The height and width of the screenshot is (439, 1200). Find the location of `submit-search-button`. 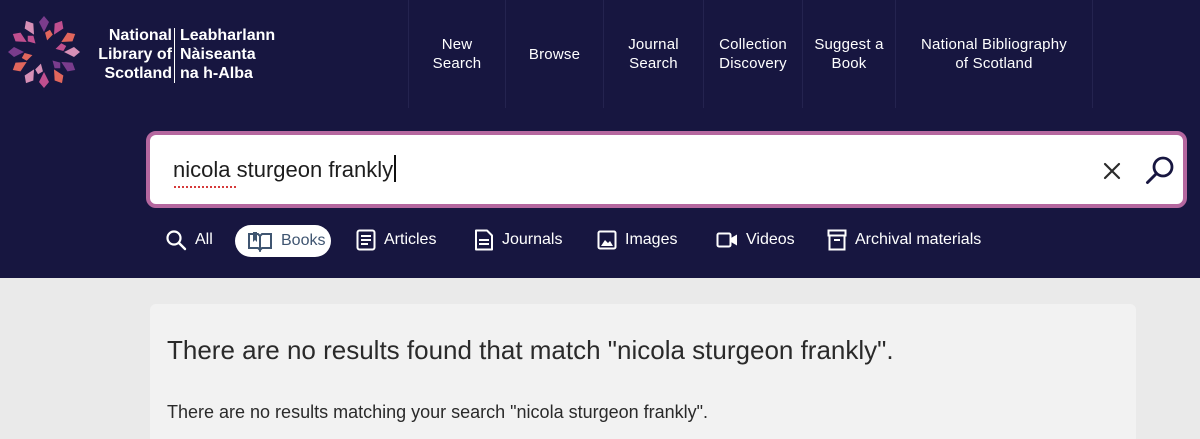

submit-search-button is located at coordinates (1160, 170).